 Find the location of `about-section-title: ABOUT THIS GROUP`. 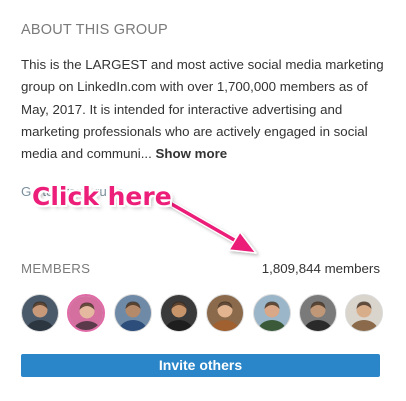

about-section-title: ABOUT THIS GROUP is located at coordinates (94, 30).